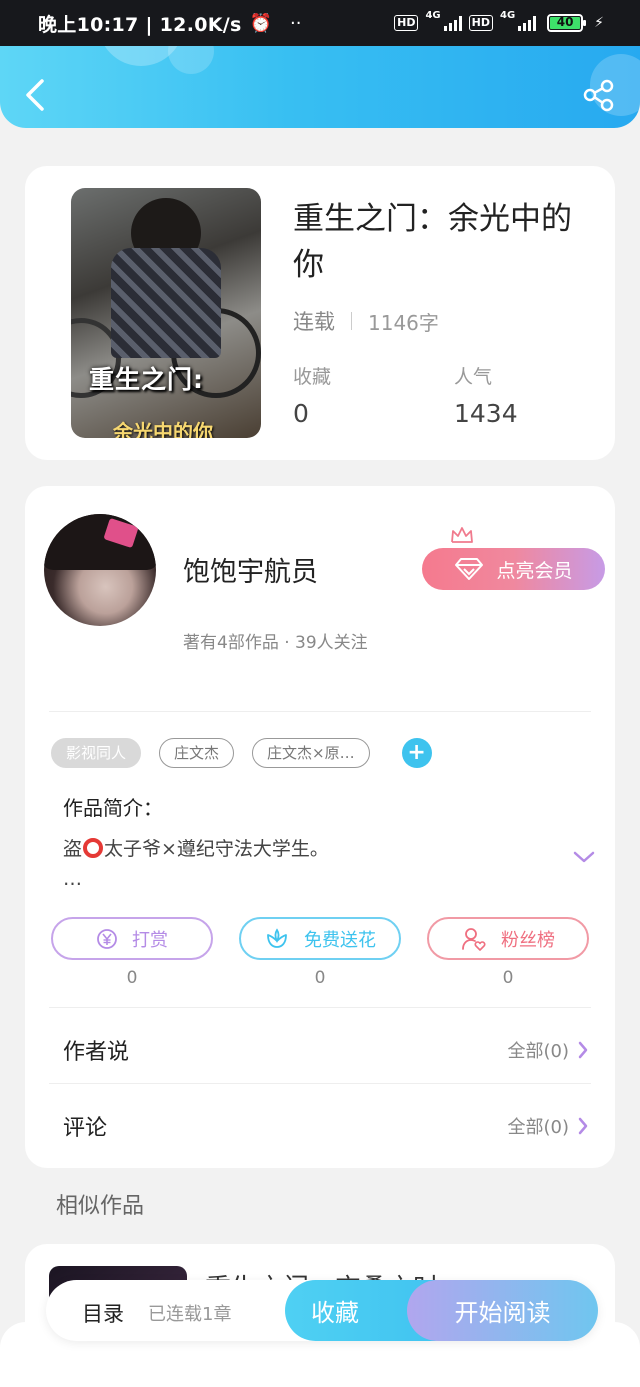  Describe the element at coordinates (599, 23) in the screenshot. I see `charging-icon: ⚡` at that location.